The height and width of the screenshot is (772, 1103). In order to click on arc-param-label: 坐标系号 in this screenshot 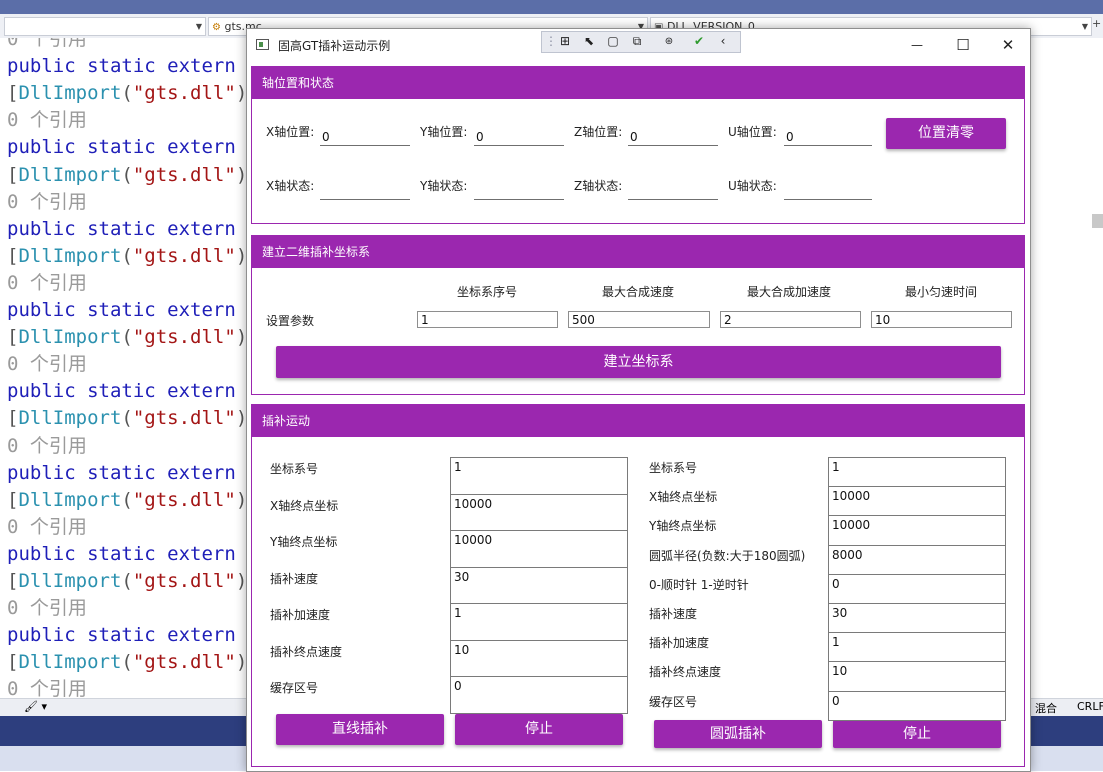, I will do `click(673, 468)`.